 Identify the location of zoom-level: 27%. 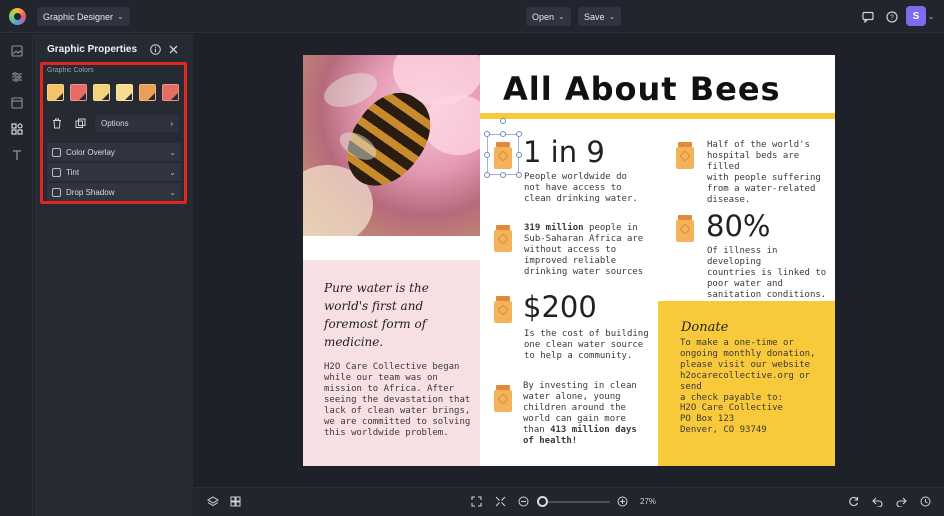
(648, 501).